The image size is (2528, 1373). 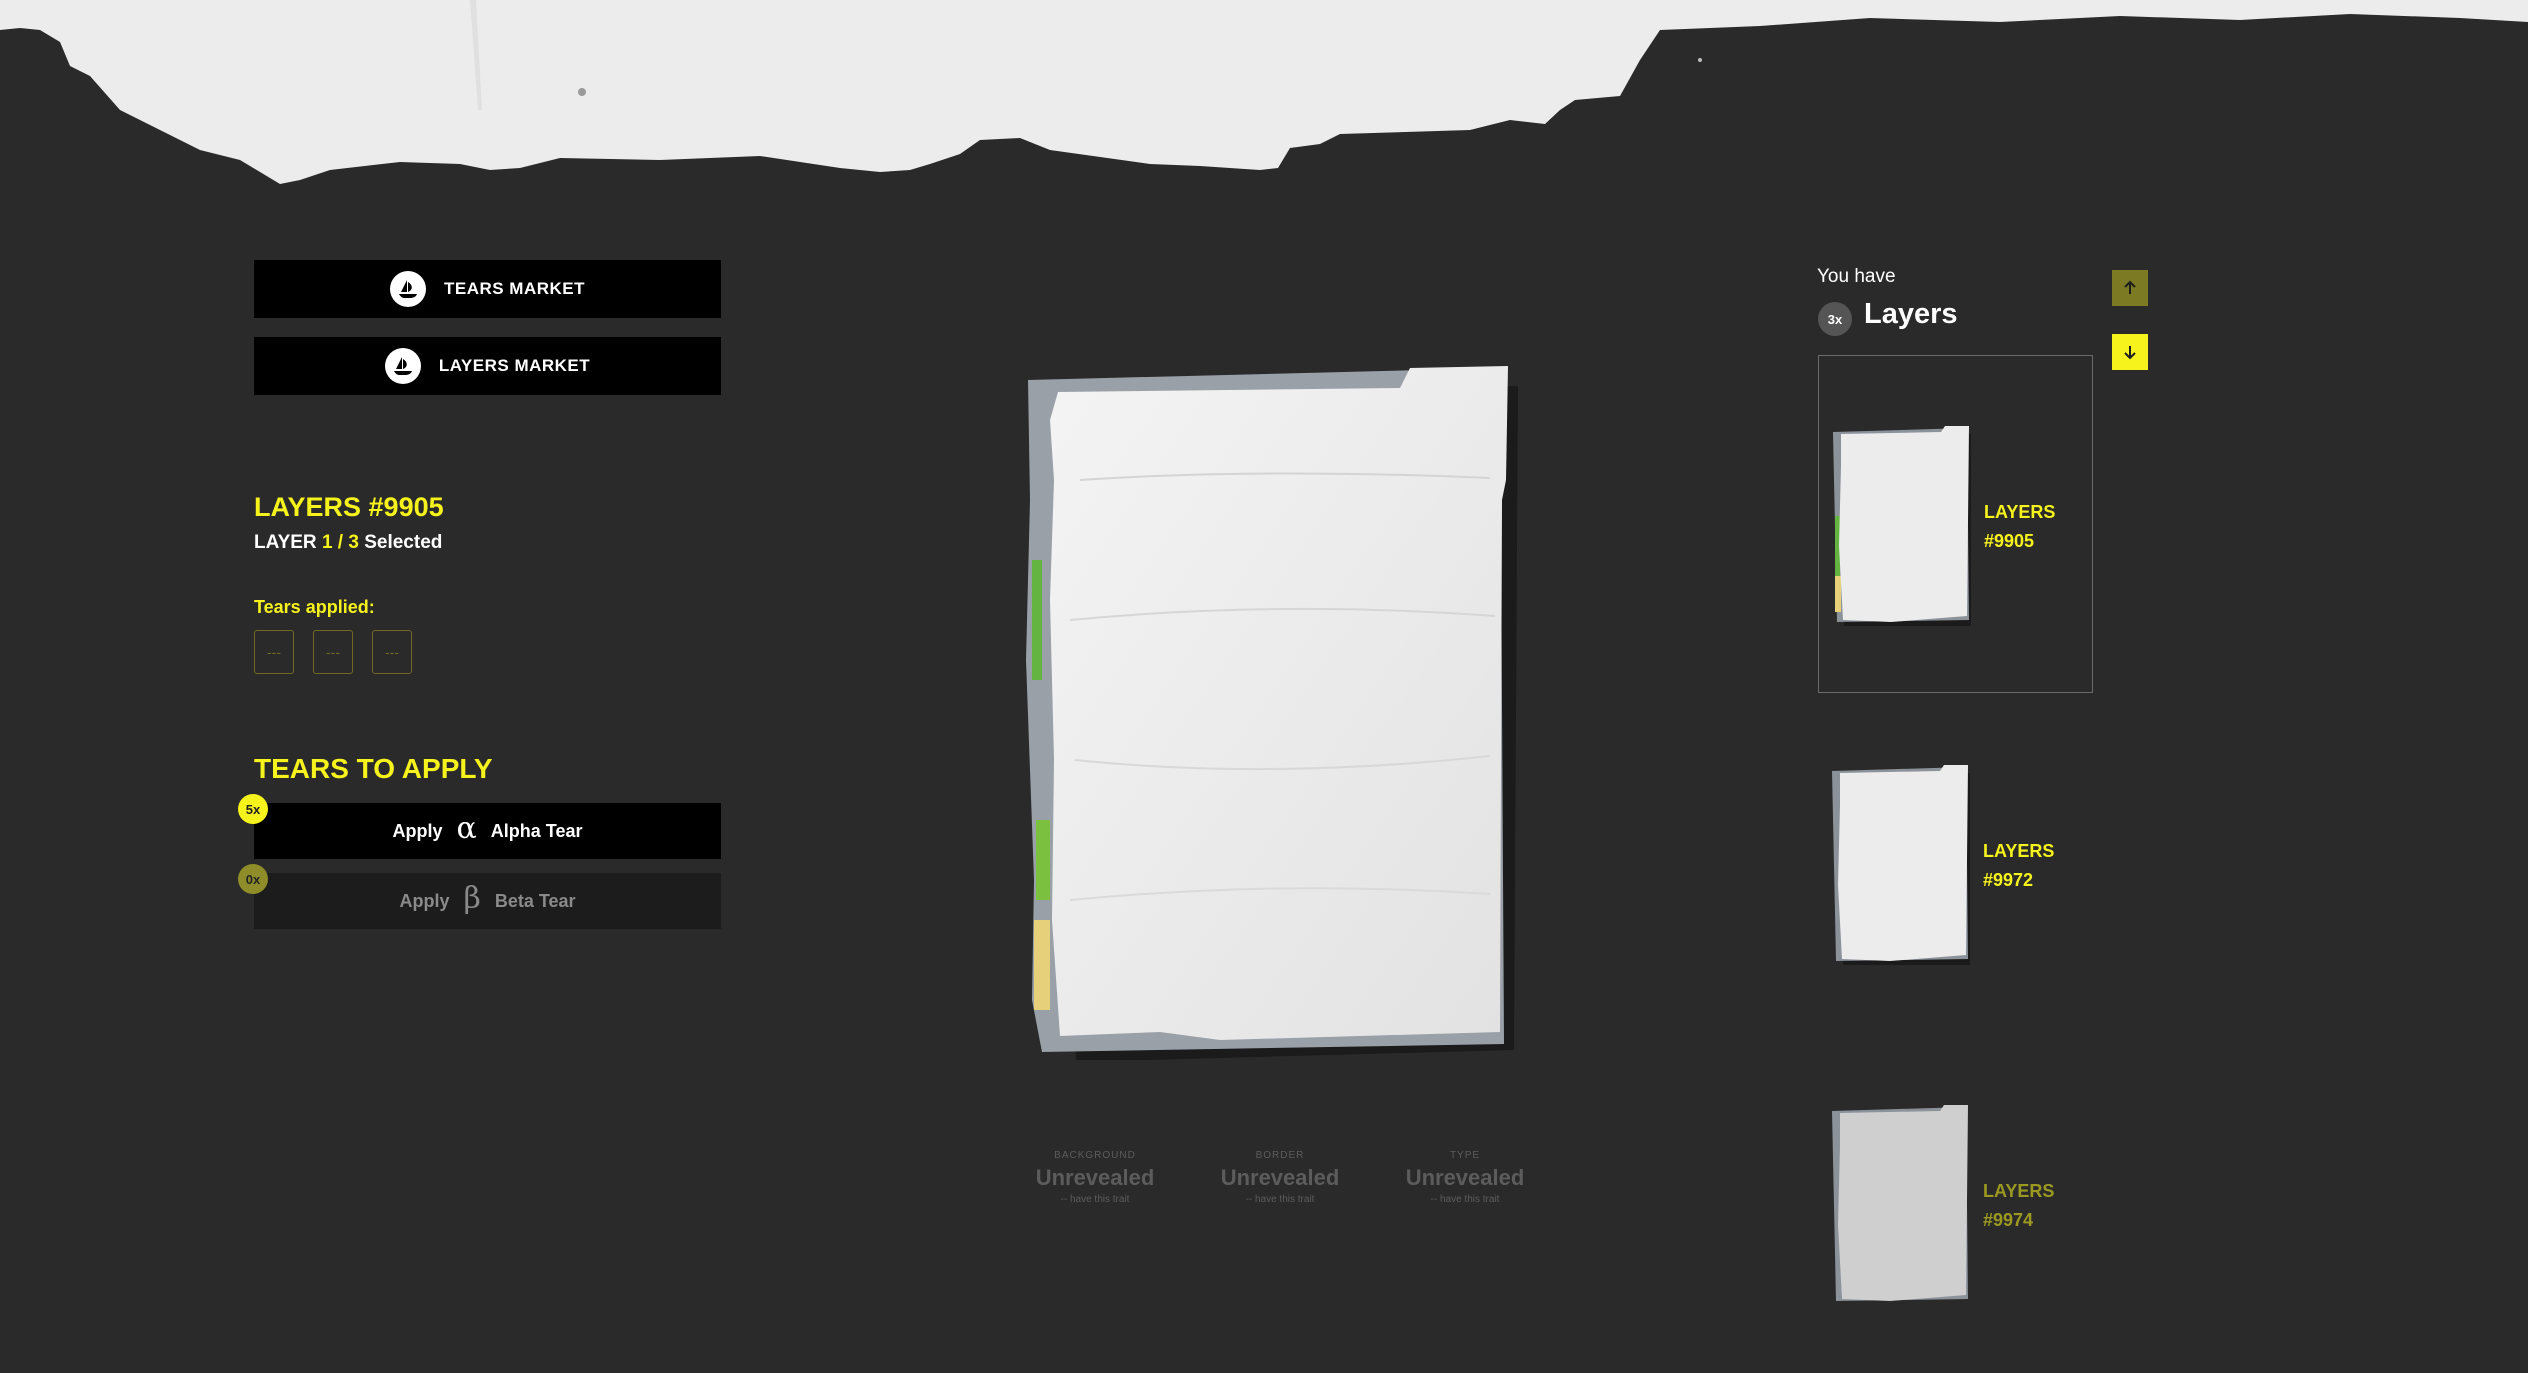 I want to click on layer-card-name: LAYERS #9905, so click(x=2019, y=527).